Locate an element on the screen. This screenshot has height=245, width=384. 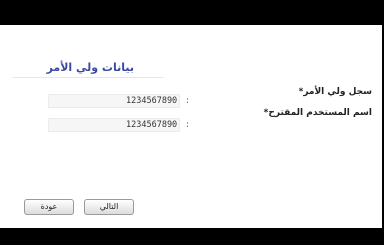
suggested-username-colon: : is located at coordinates (188, 125).